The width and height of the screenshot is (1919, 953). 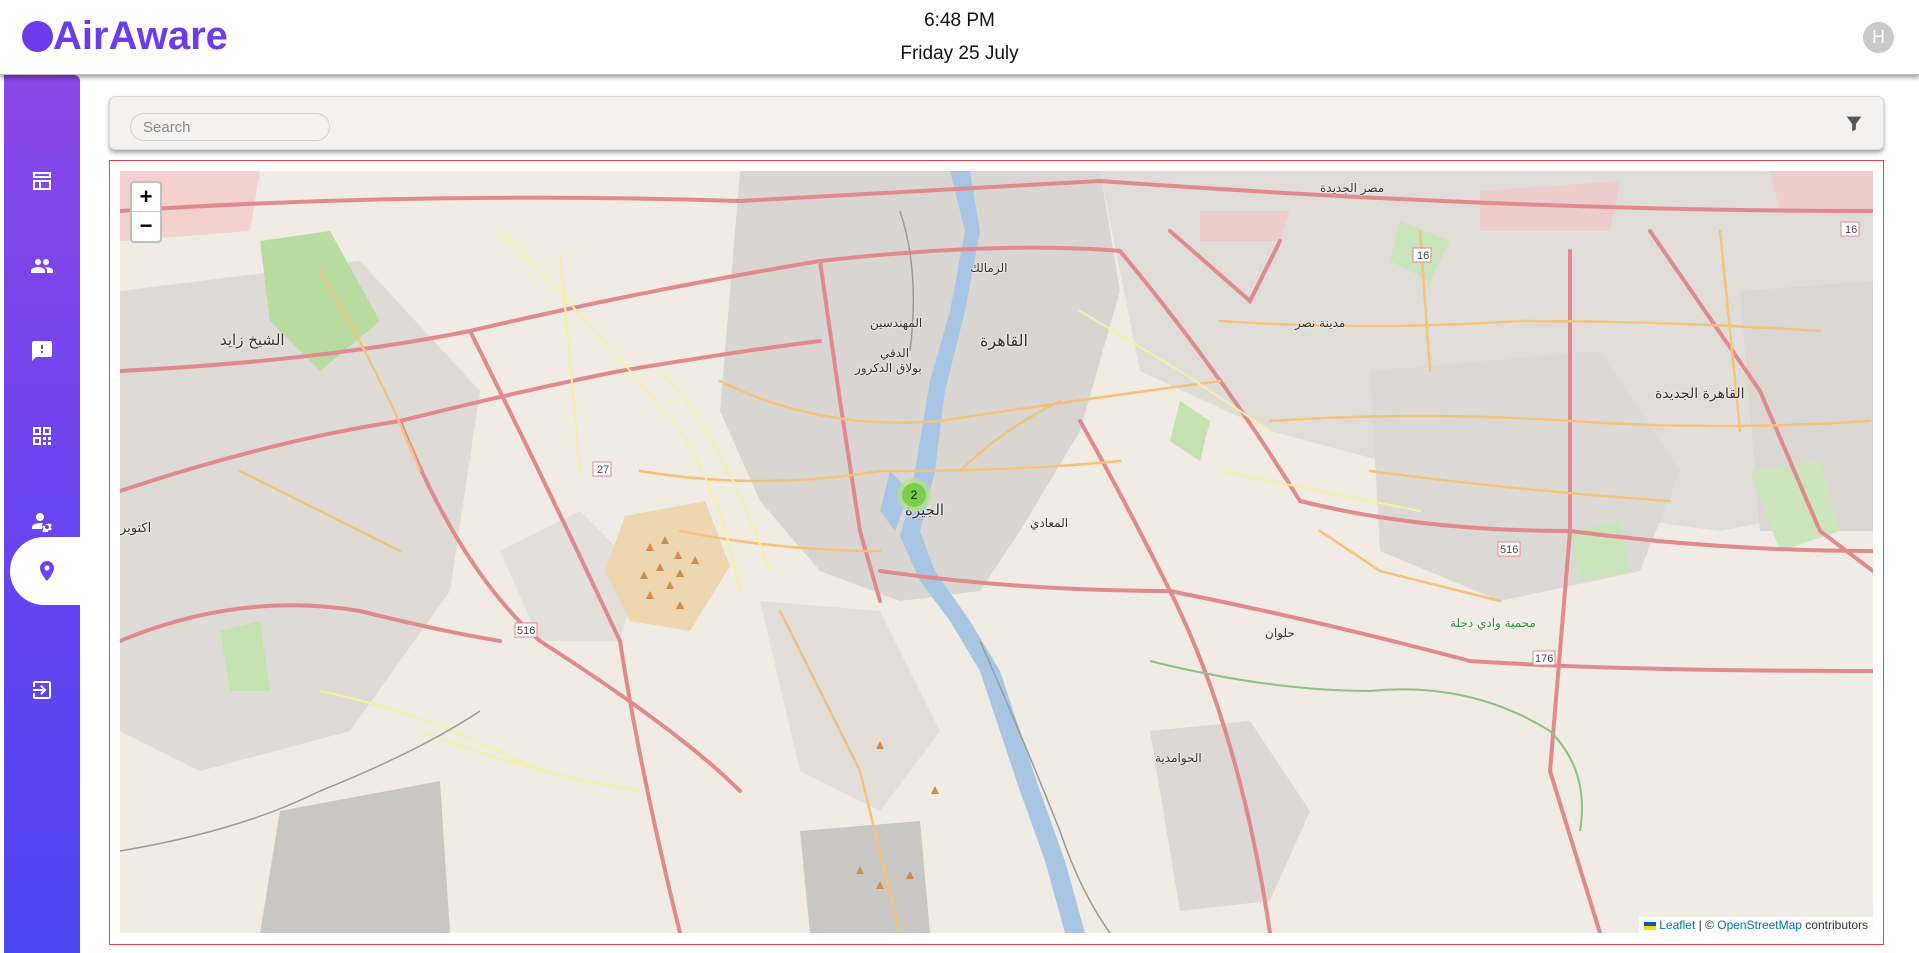 What do you see at coordinates (1878, 37) in the screenshot?
I see `user-avatar: H` at bounding box center [1878, 37].